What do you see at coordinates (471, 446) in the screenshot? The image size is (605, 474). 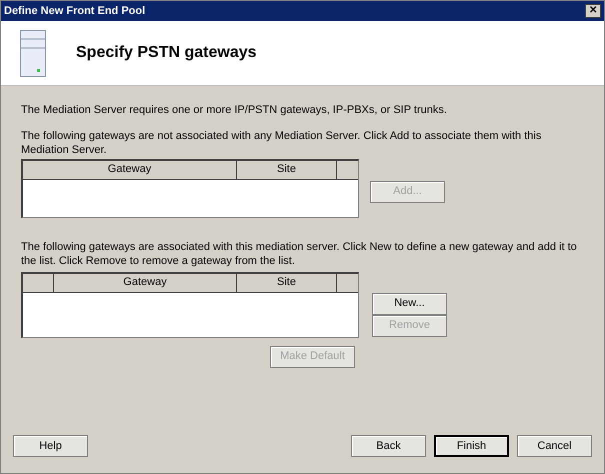 I see `dialog-button: Finish` at bounding box center [471, 446].